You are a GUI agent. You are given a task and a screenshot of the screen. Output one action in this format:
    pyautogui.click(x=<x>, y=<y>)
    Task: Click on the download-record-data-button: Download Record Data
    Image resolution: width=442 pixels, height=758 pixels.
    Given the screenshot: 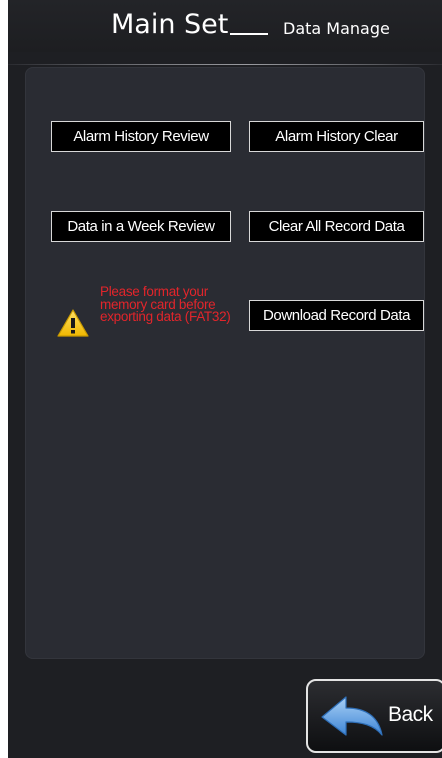 What is the action you would take?
    pyautogui.click(x=336, y=315)
    